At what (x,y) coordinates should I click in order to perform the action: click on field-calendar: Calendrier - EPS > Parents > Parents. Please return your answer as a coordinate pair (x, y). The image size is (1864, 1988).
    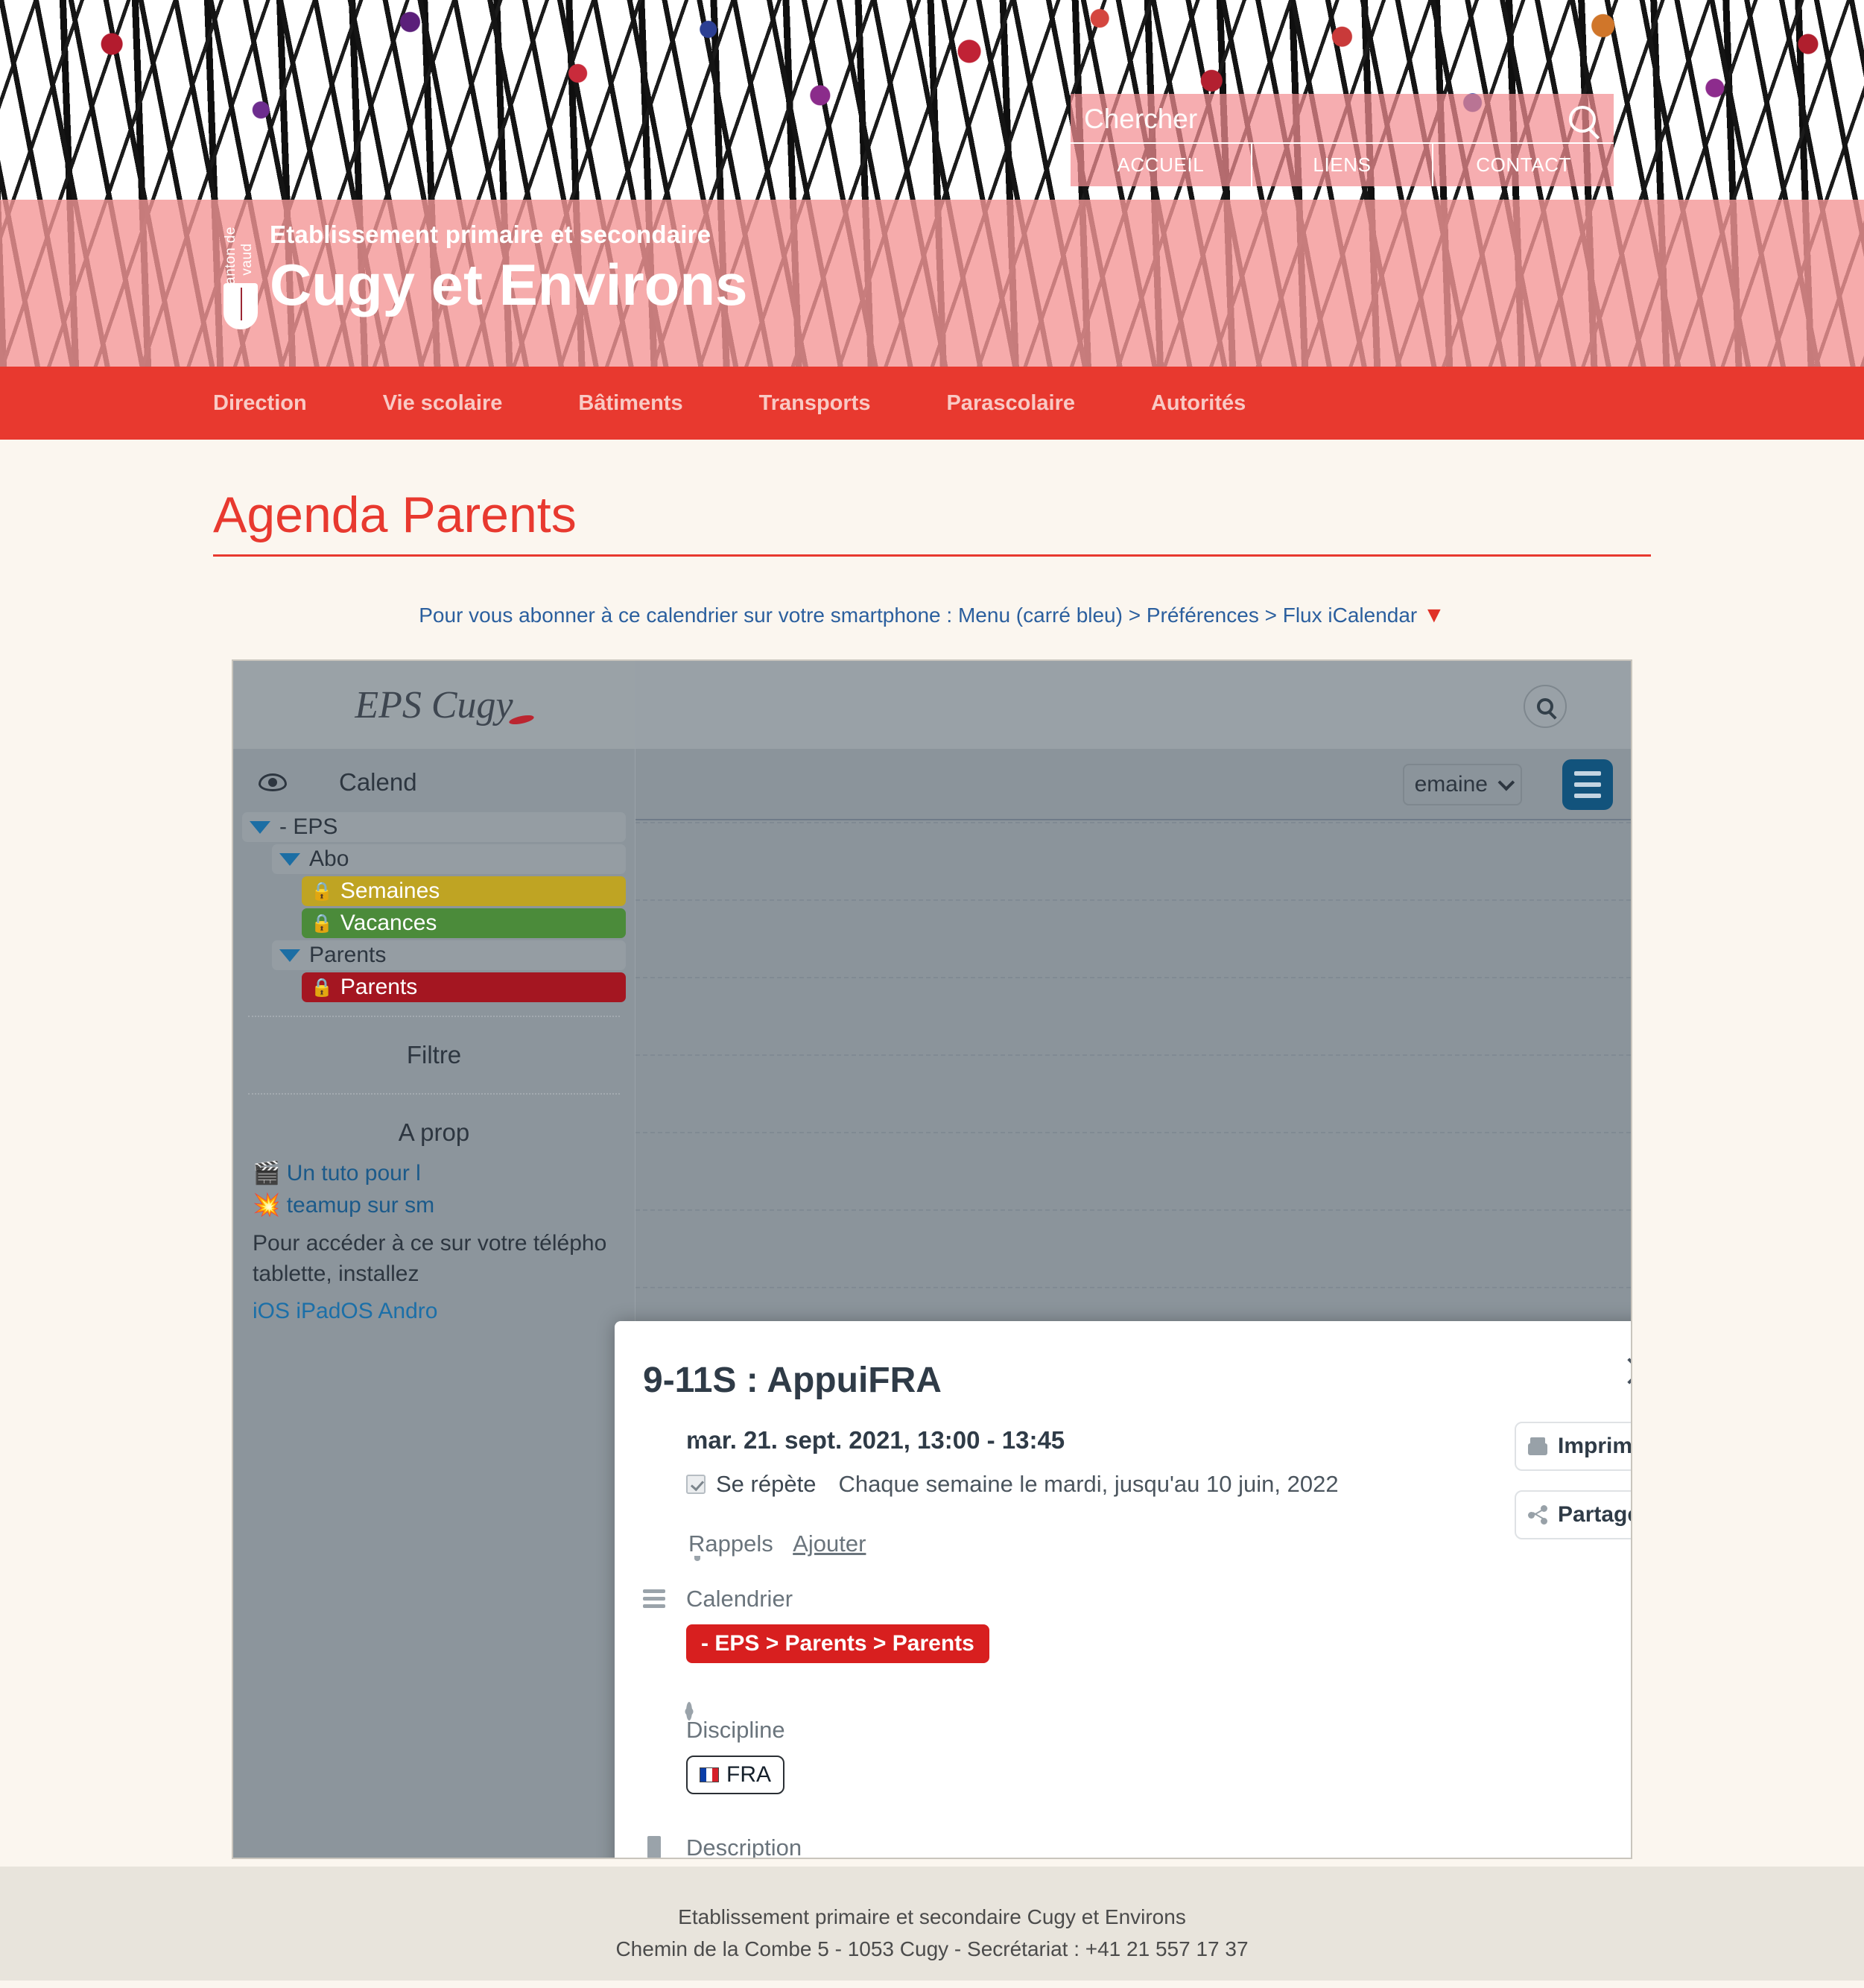
    Looking at the image, I should click on (1137, 1624).